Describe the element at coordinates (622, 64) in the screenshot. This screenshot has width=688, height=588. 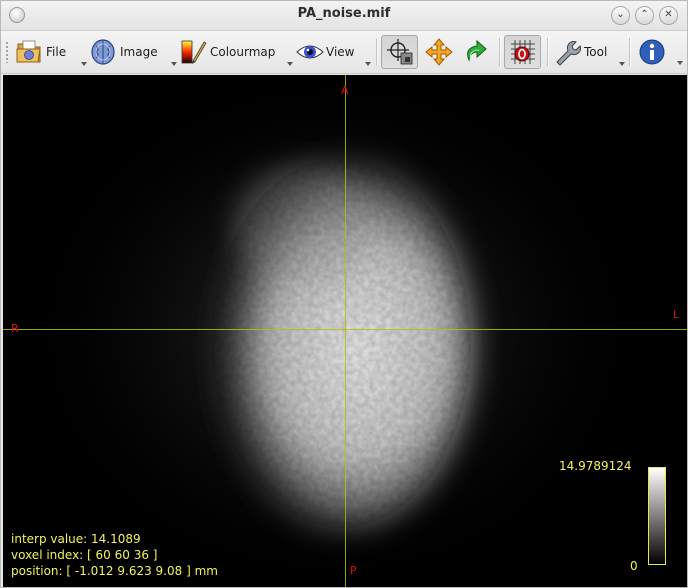
I see `tool-dropdown-arrow-icon` at that location.